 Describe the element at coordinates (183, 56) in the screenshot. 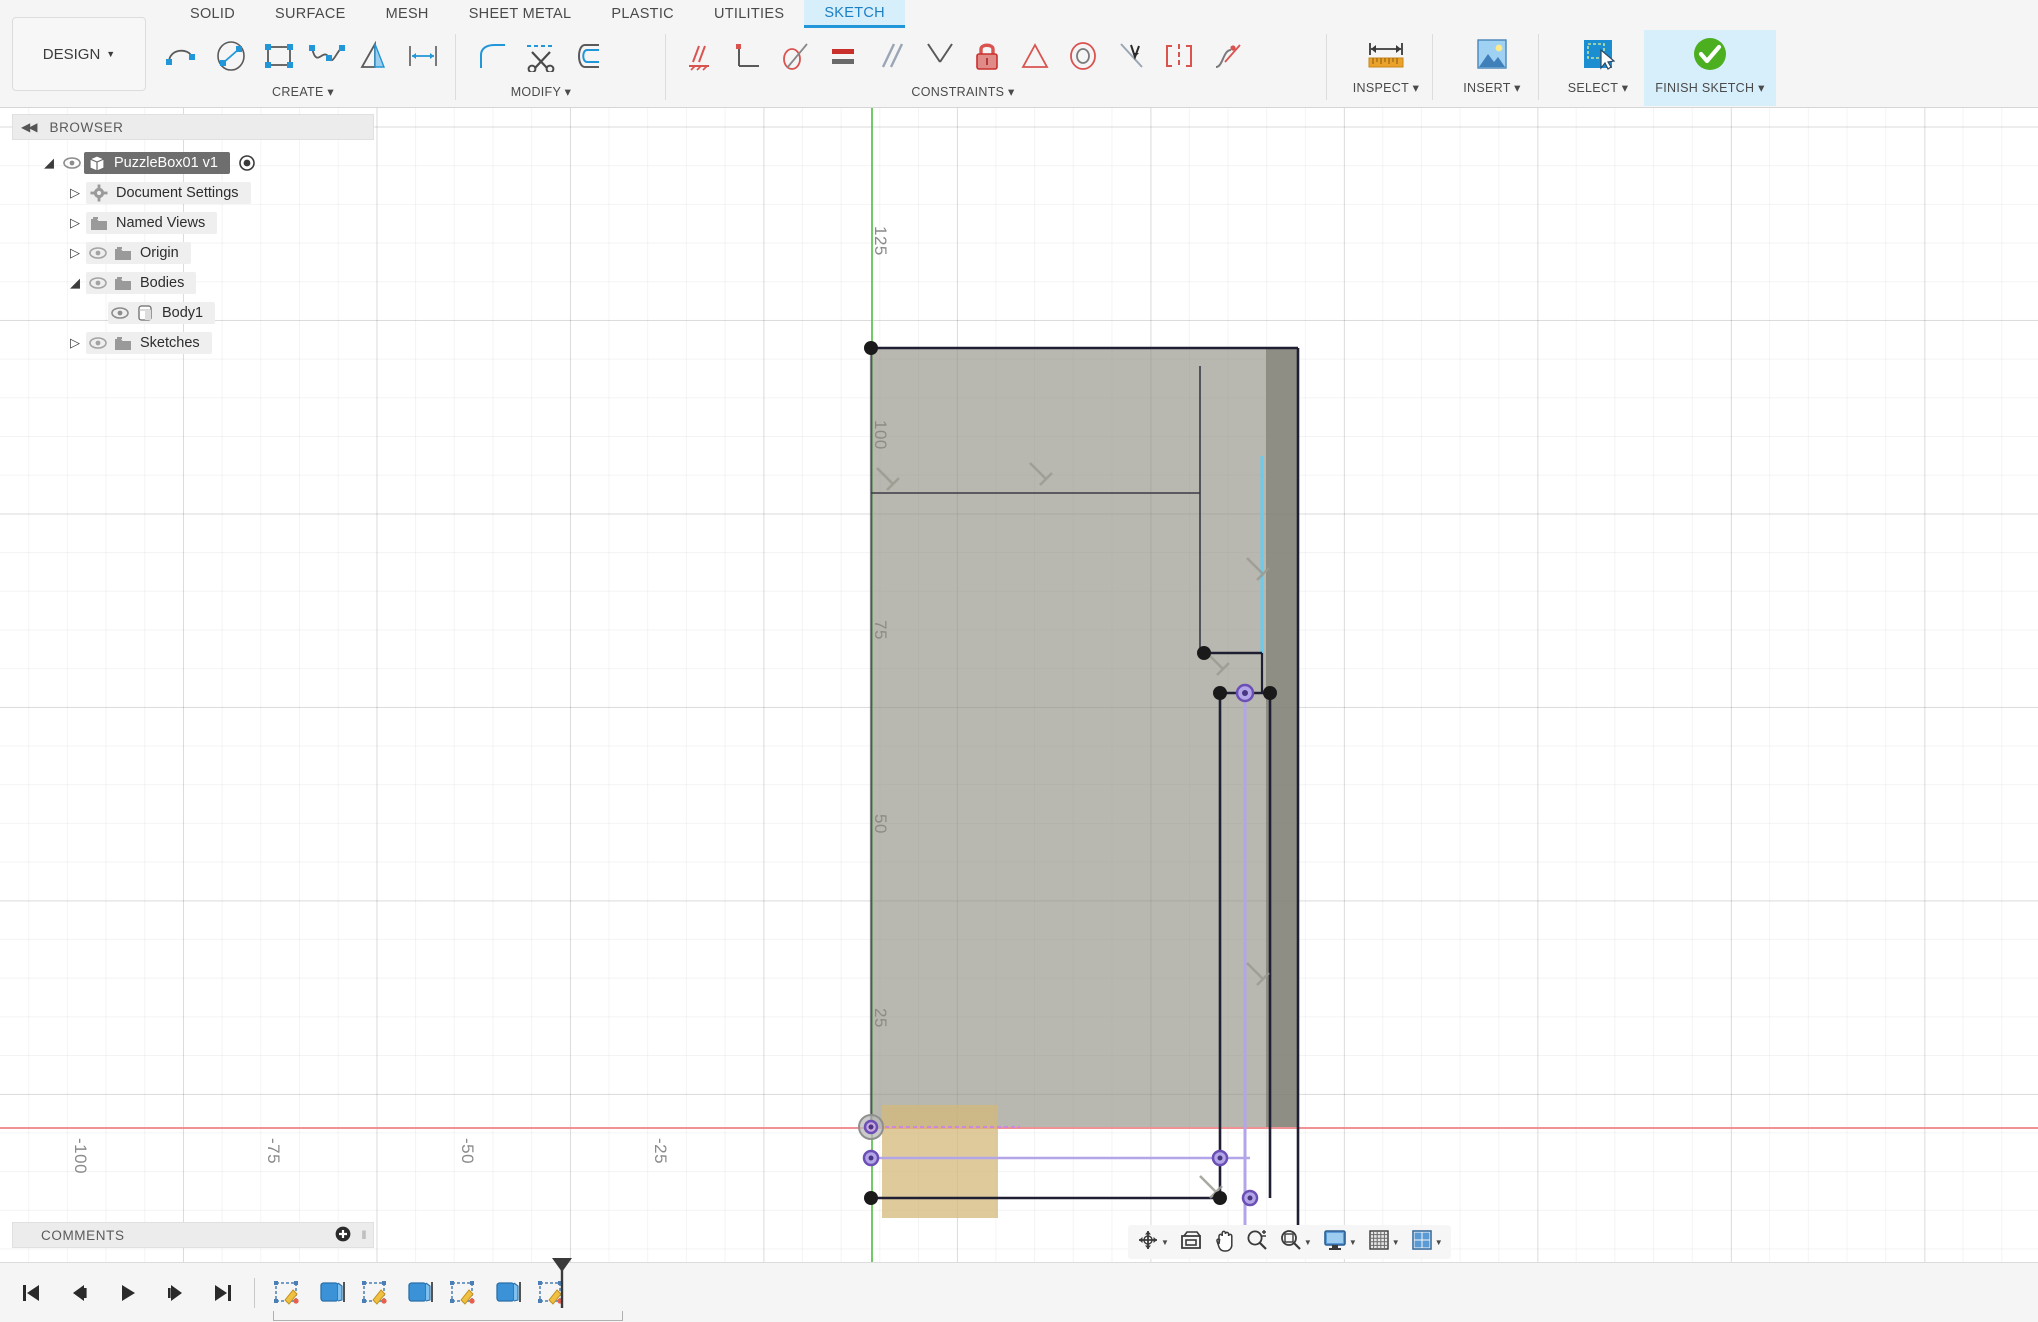

I see `line-icon` at that location.